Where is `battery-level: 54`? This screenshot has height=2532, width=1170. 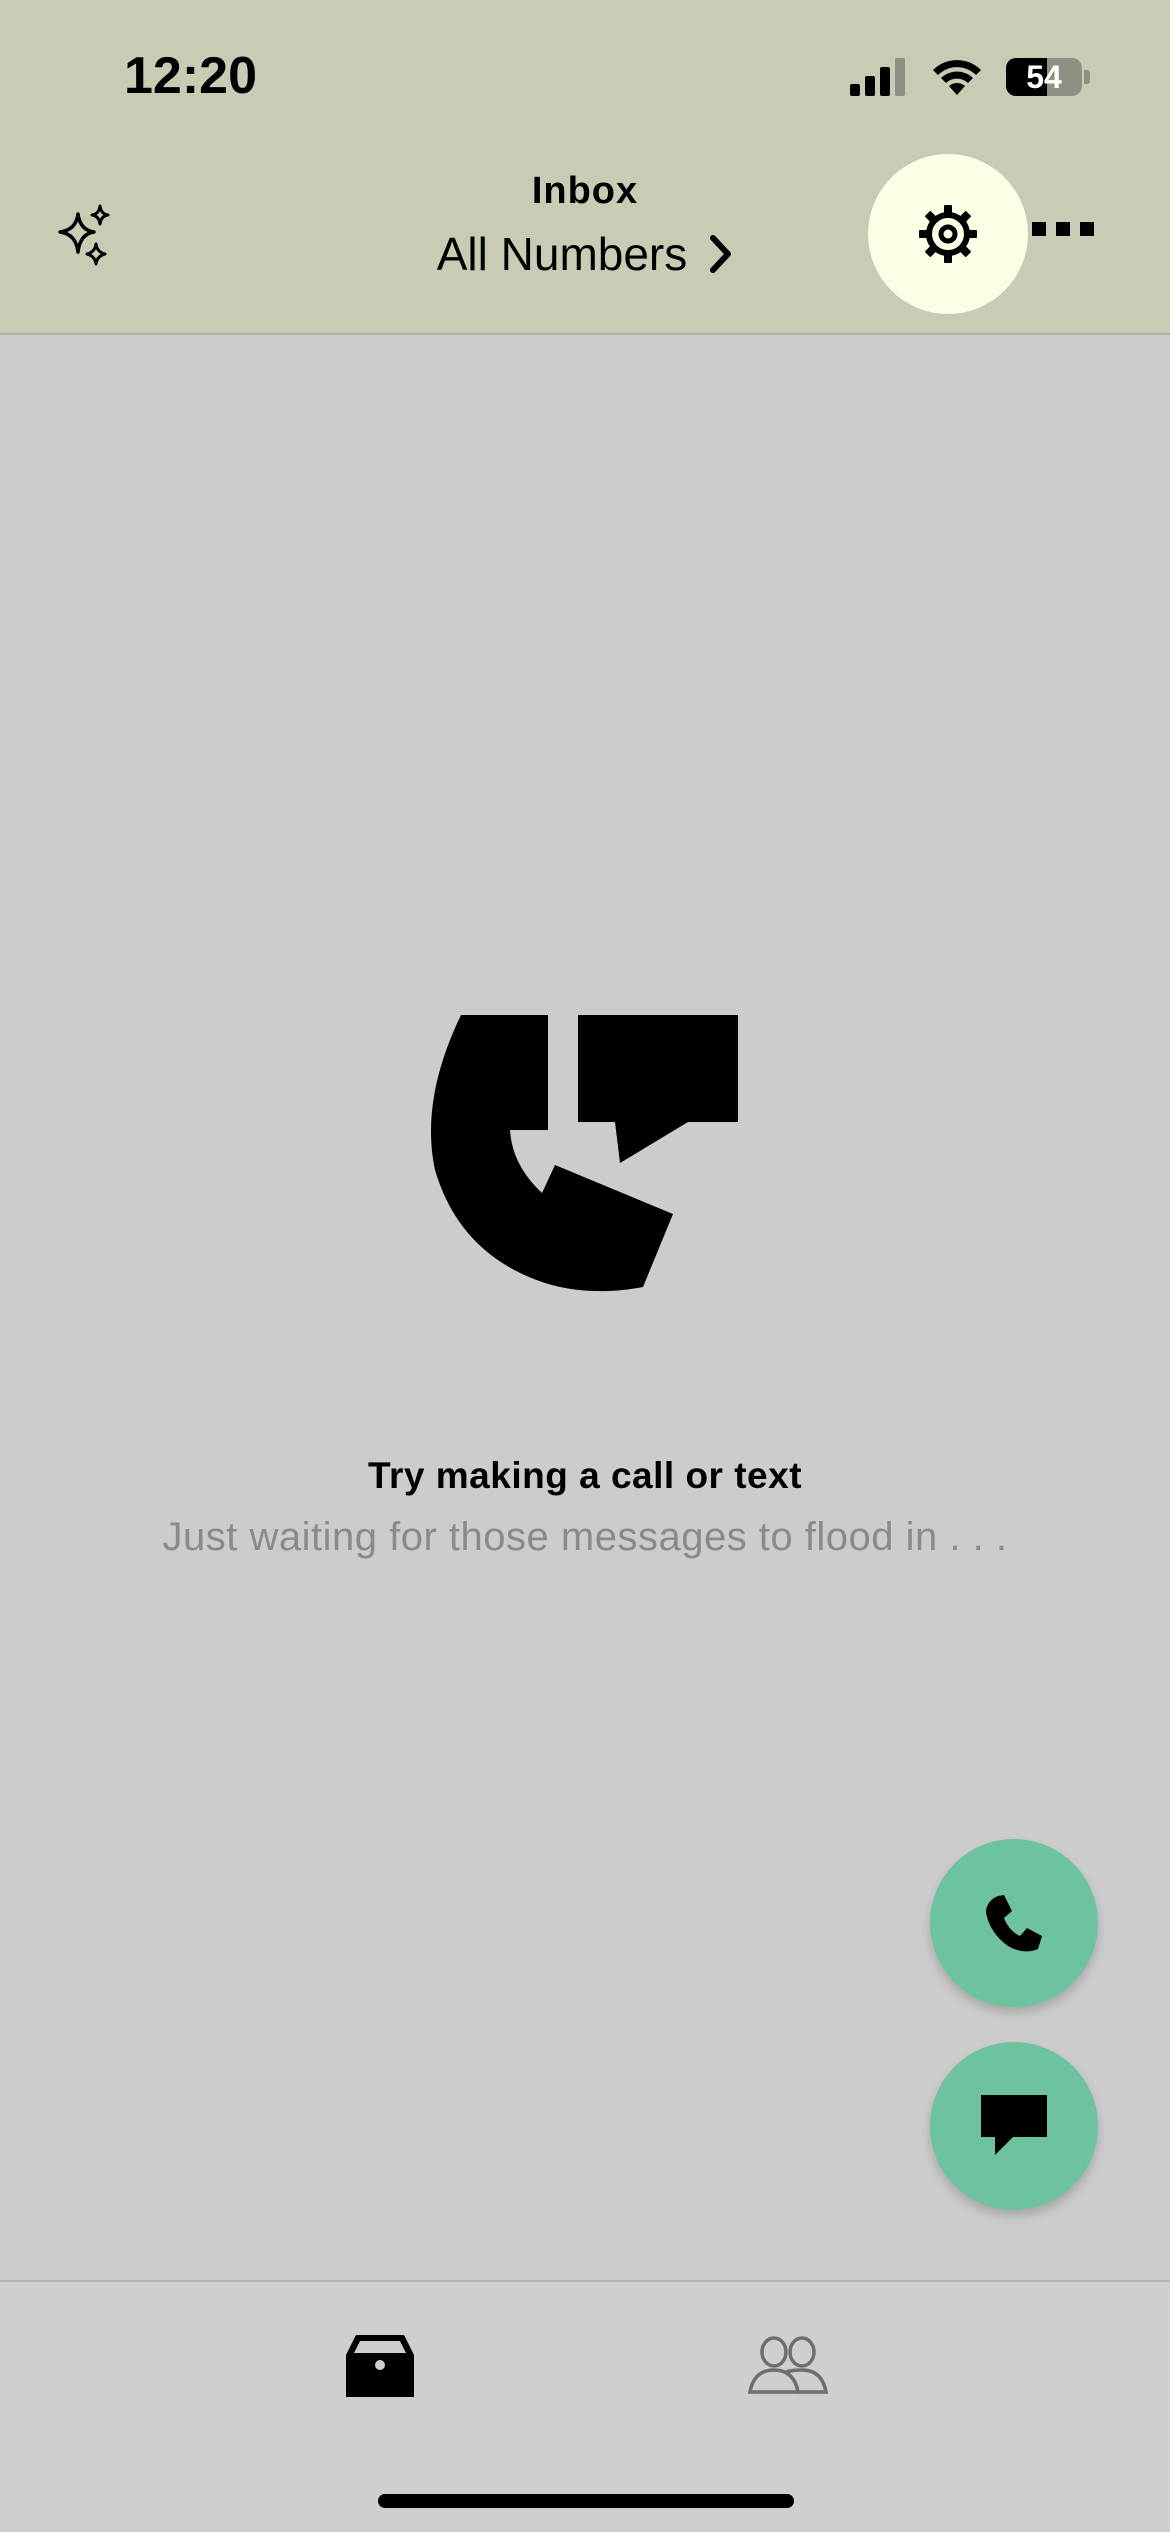
battery-level: 54 is located at coordinates (1044, 76).